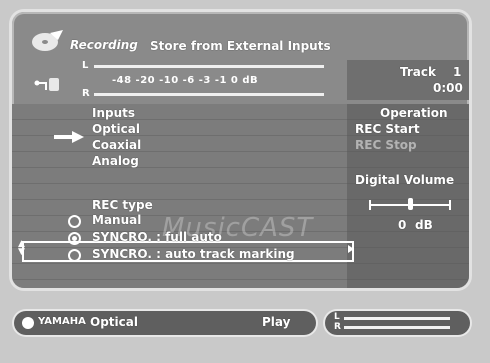  I want to click on meter-left-bar, so click(209, 66).